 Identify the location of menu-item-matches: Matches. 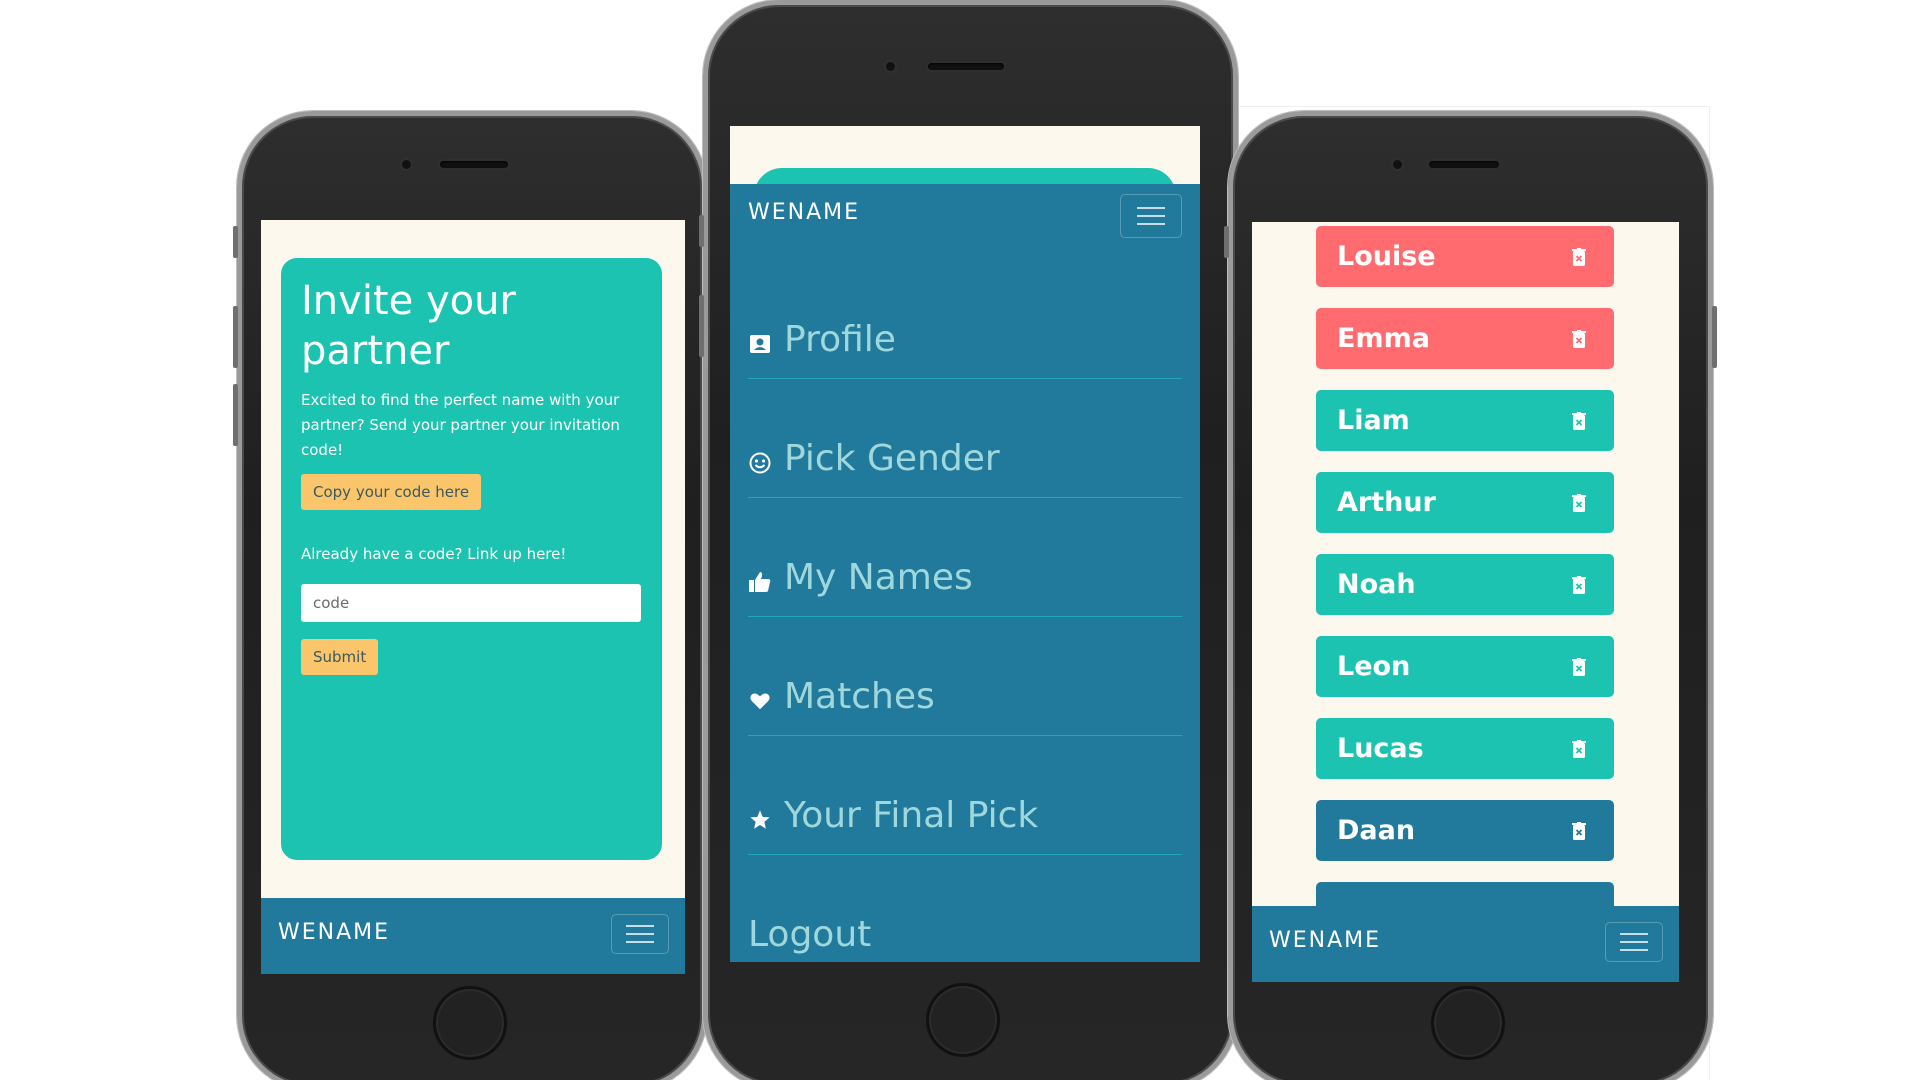
(965, 676).